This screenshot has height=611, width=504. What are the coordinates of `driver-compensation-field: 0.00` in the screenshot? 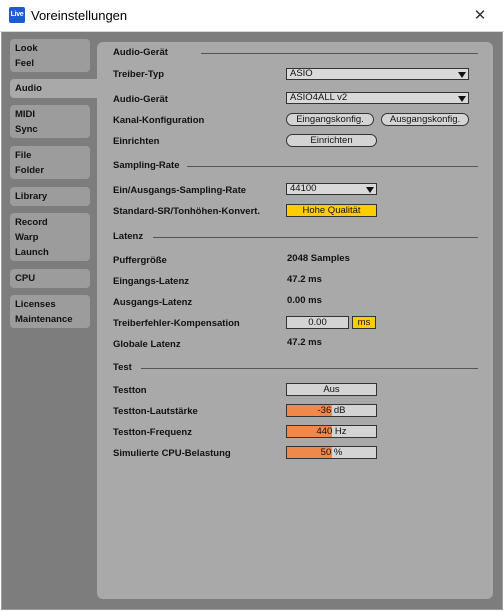 It's located at (317, 322).